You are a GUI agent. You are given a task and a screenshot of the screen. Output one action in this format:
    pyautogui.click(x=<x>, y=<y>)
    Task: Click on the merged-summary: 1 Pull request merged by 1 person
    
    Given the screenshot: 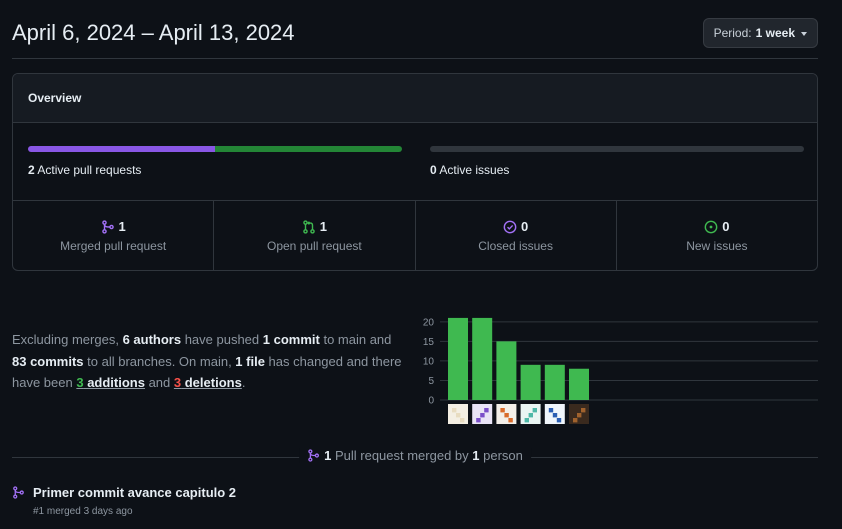 What is the action you would take?
    pyautogui.click(x=415, y=455)
    